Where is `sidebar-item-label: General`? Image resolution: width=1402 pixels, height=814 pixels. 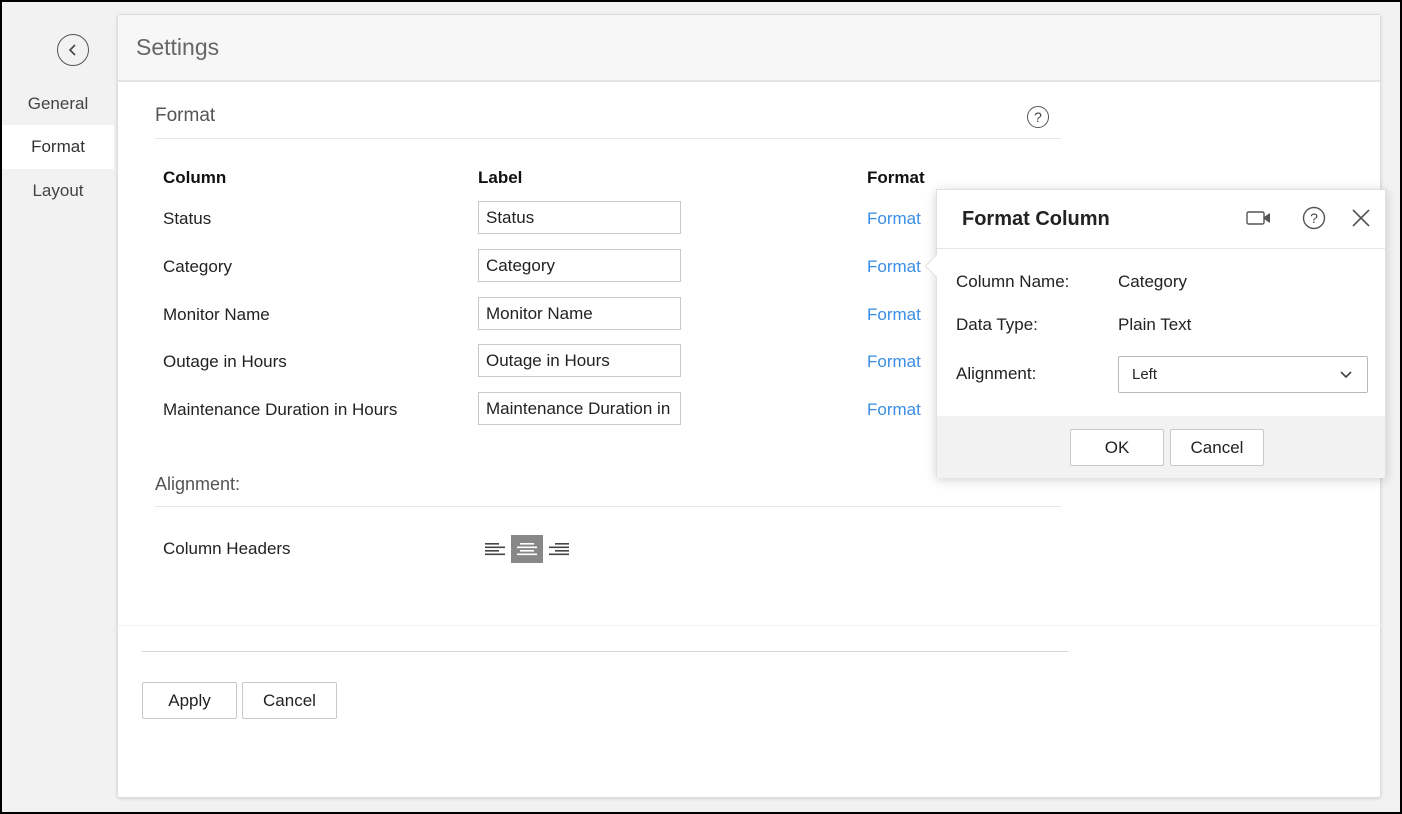
sidebar-item-label: General is located at coordinates (58, 103).